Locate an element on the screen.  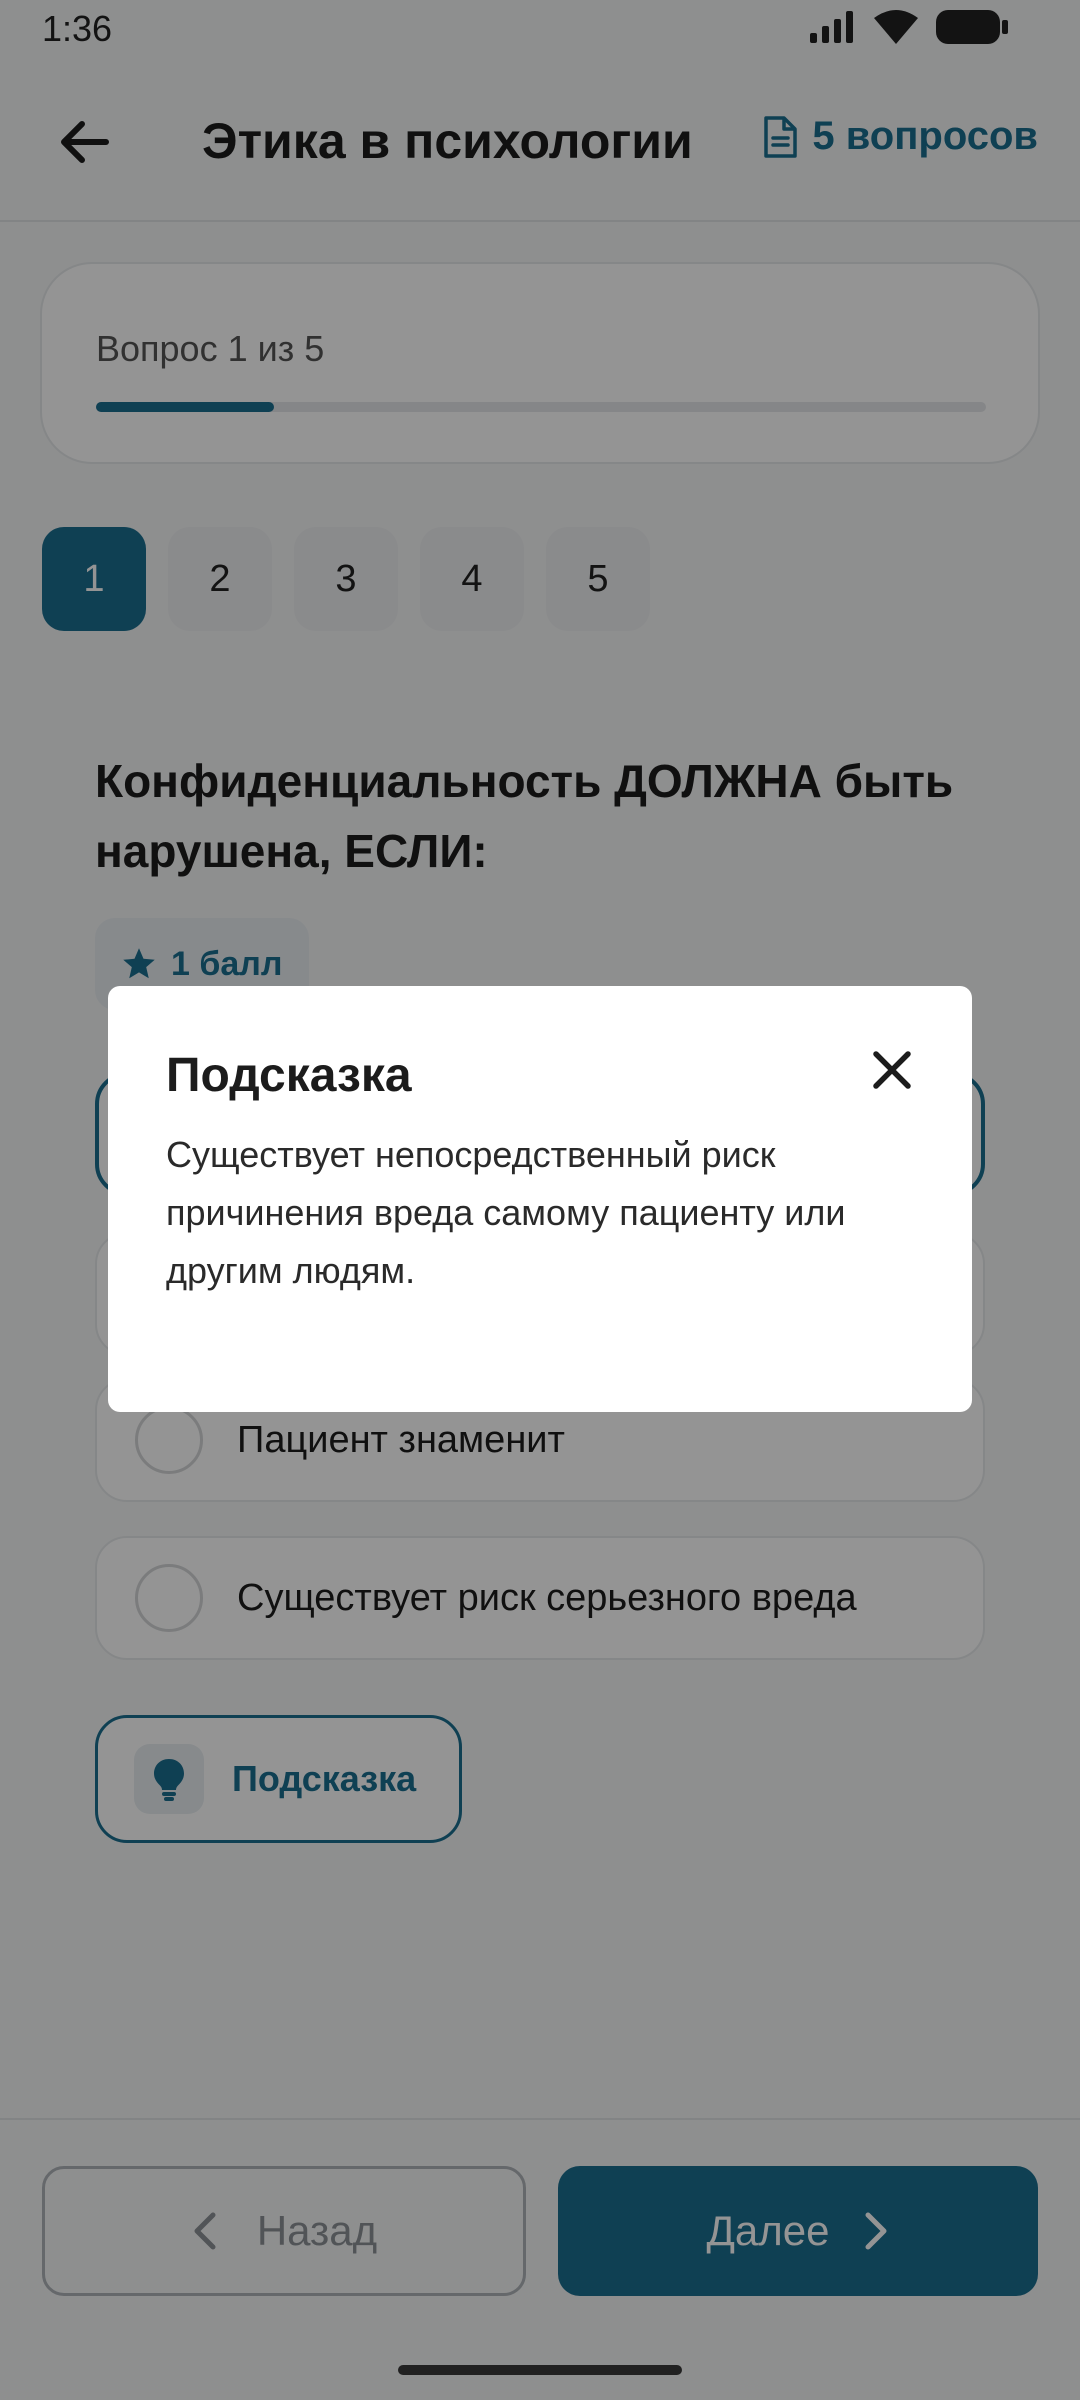
close-button is located at coordinates (892, 1070).